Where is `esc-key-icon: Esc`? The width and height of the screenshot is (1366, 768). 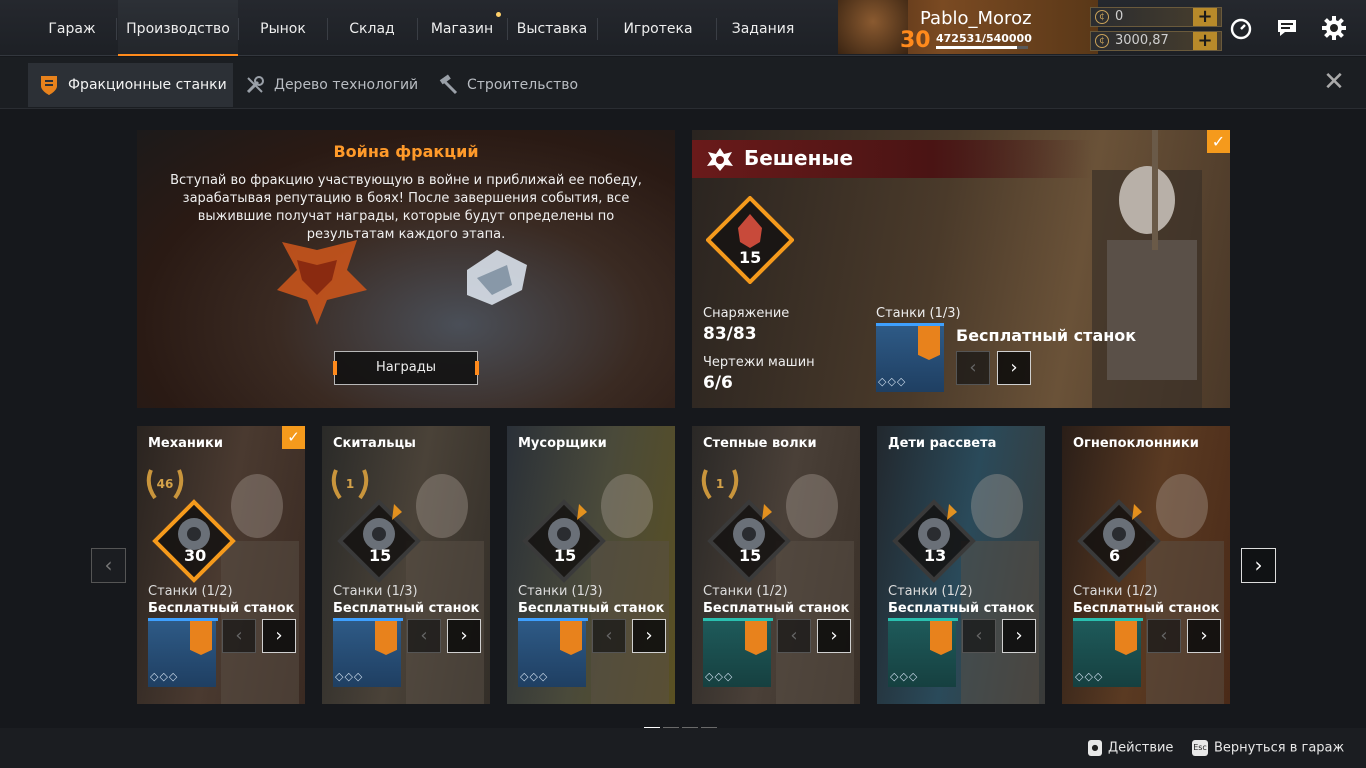
esc-key-icon: Esc is located at coordinates (1200, 748).